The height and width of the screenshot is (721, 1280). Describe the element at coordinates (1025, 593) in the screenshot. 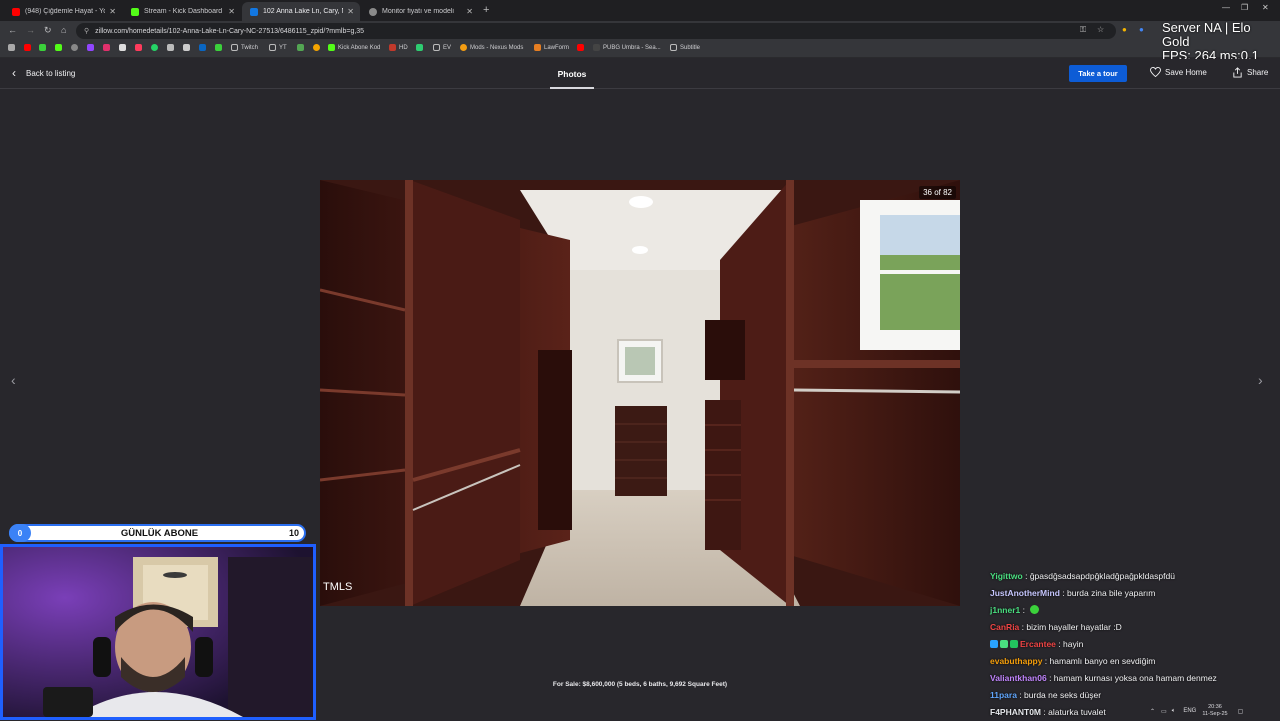

I see `chat-username: JustAnotherMind` at that location.